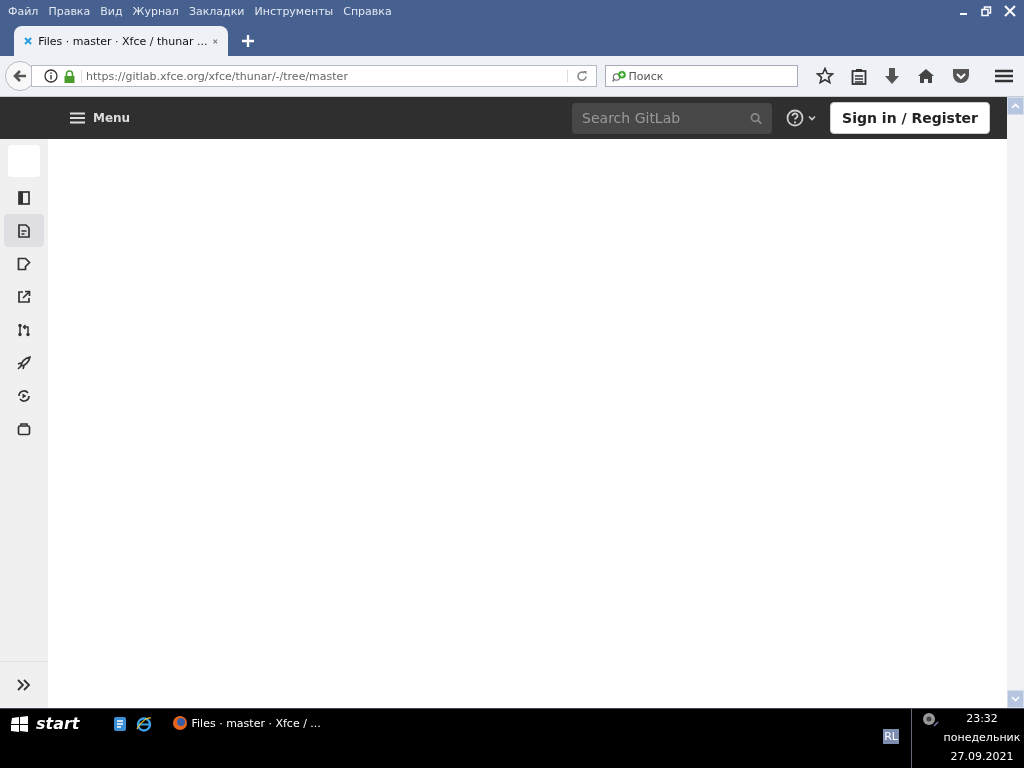  I want to click on search-box: Поиск, so click(701, 76).